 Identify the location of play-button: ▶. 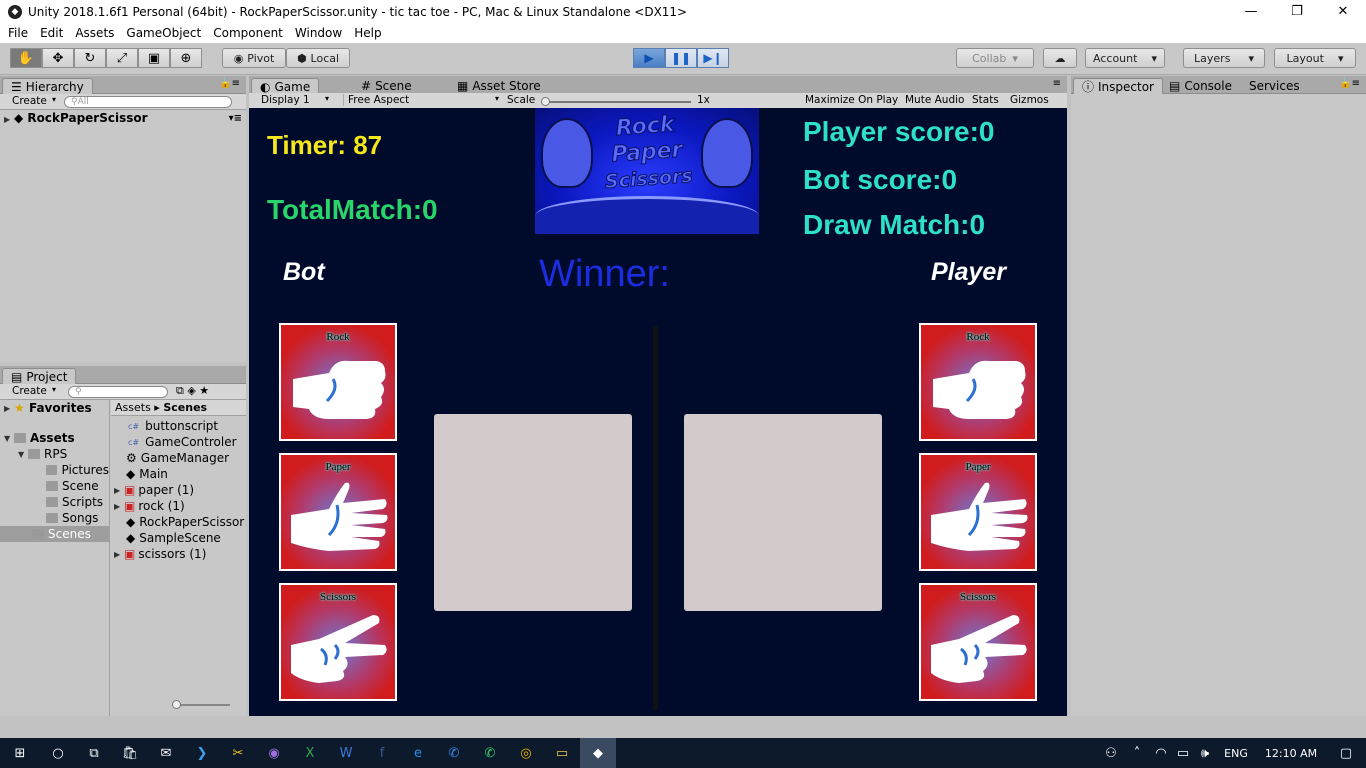
(649, 58).